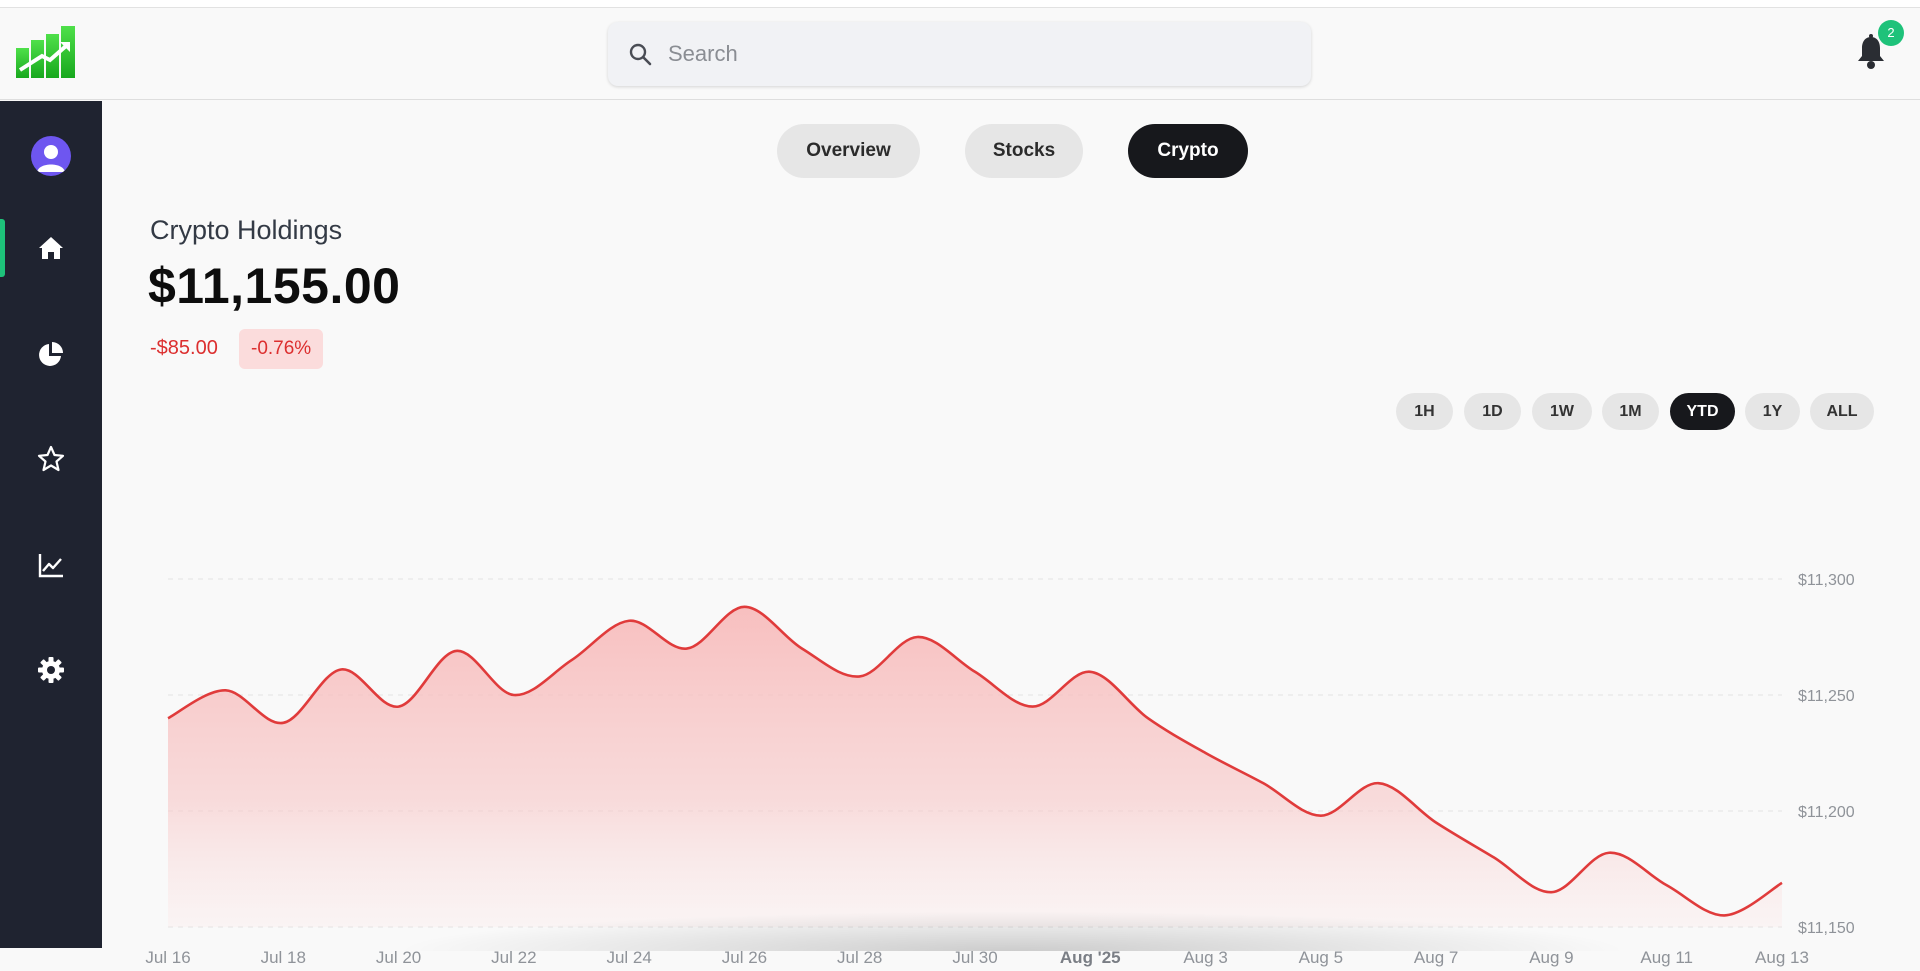 Image resolution: width=1920 pixels, height=971 pixels. Describe the element at coordinates (1702, 411) in the screenshot. I see `range-button-ytd: YTD` at that location.